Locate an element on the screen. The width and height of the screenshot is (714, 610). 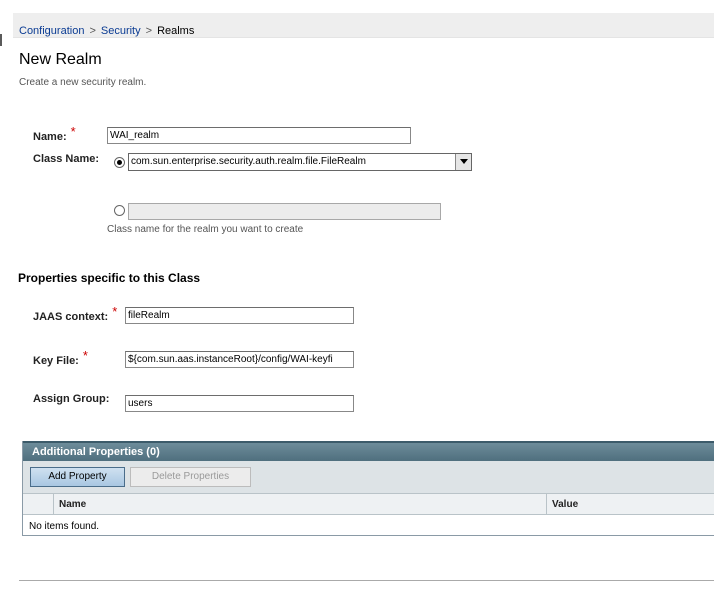
breadcrumb-bar: Configuration > Security > Realms is located at coordinates (363, 25).